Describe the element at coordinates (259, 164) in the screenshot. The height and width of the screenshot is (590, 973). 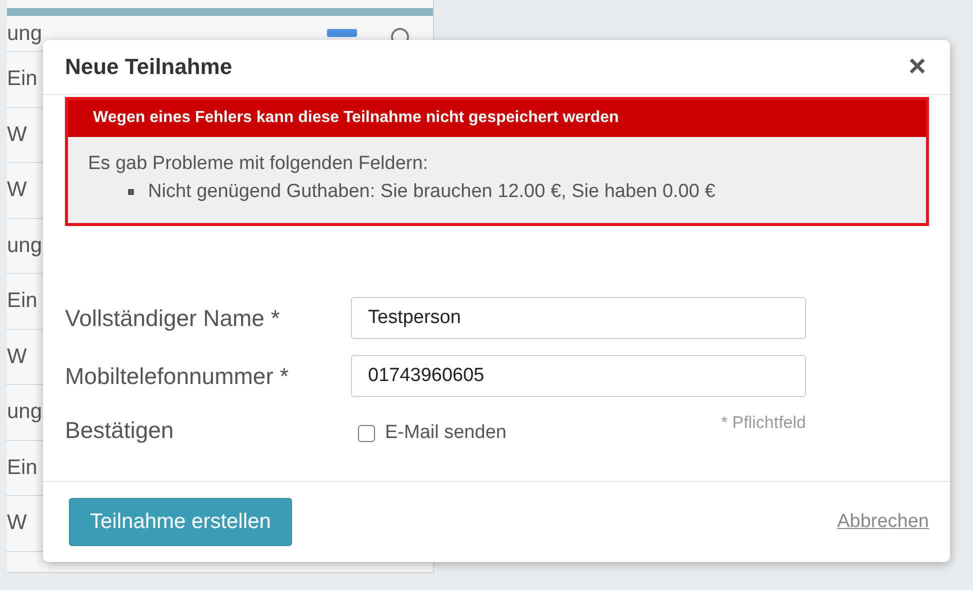
I see `error-intro: Es gab Probleme mit folgenden Feldern:` at that location.